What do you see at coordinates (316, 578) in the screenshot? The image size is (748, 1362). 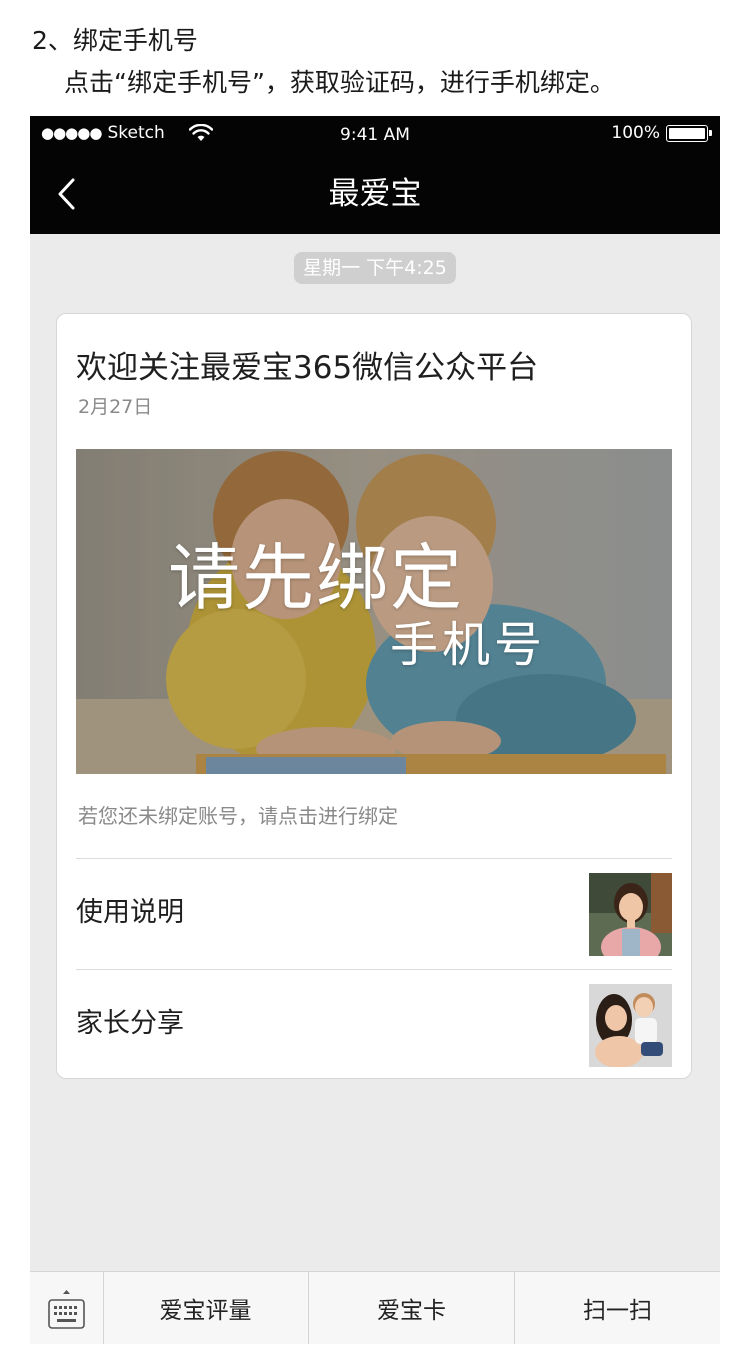 I see `hero-headline: 请先绑定` at bounding box center [316, 578].